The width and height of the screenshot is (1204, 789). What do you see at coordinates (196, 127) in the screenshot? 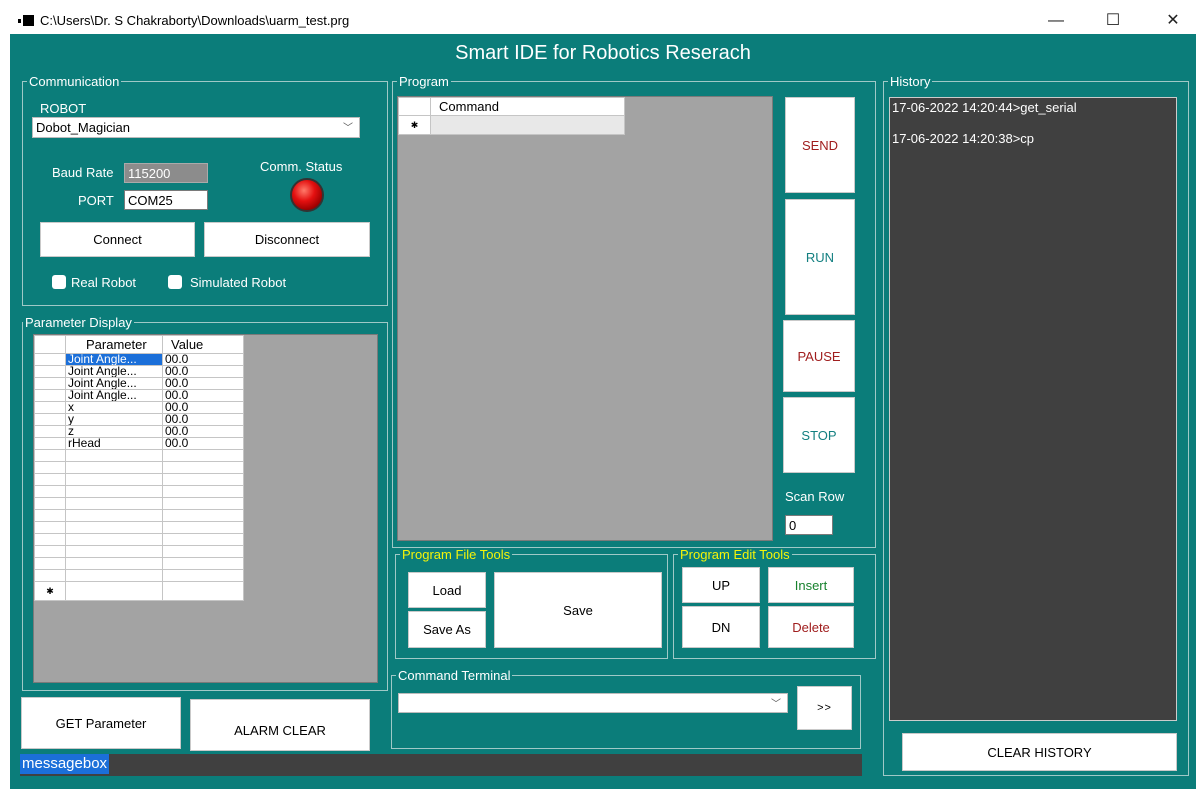
I see `robot-select: Dobot_Magician ﹀` at bounding box center [196, 127].